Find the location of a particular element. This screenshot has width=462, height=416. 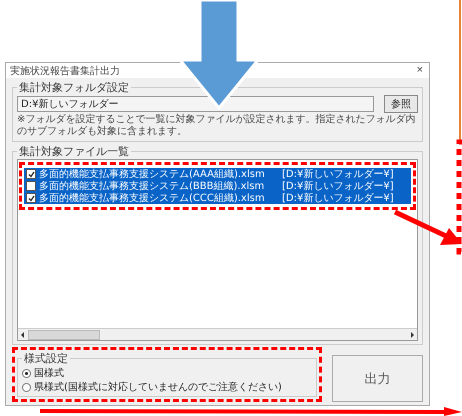

file-name: 多面的機能支払事務支援システム(BBB組織).xlsm is located at coordinates (152, 186).